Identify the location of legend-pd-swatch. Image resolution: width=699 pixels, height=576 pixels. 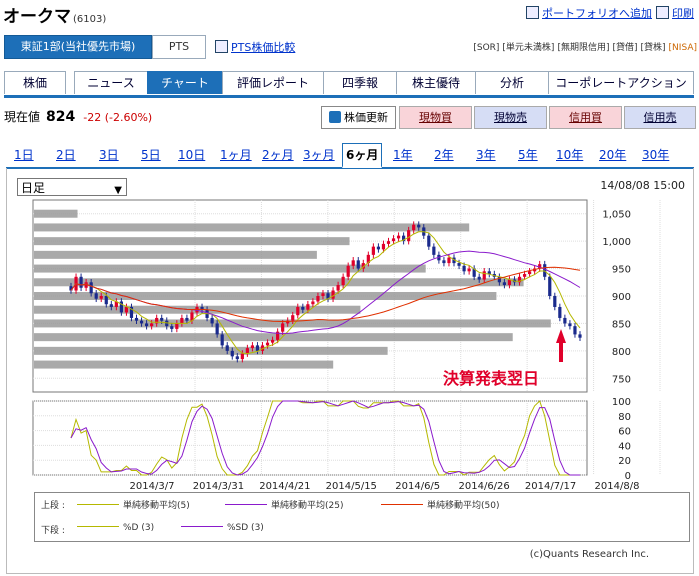
(98, 526).